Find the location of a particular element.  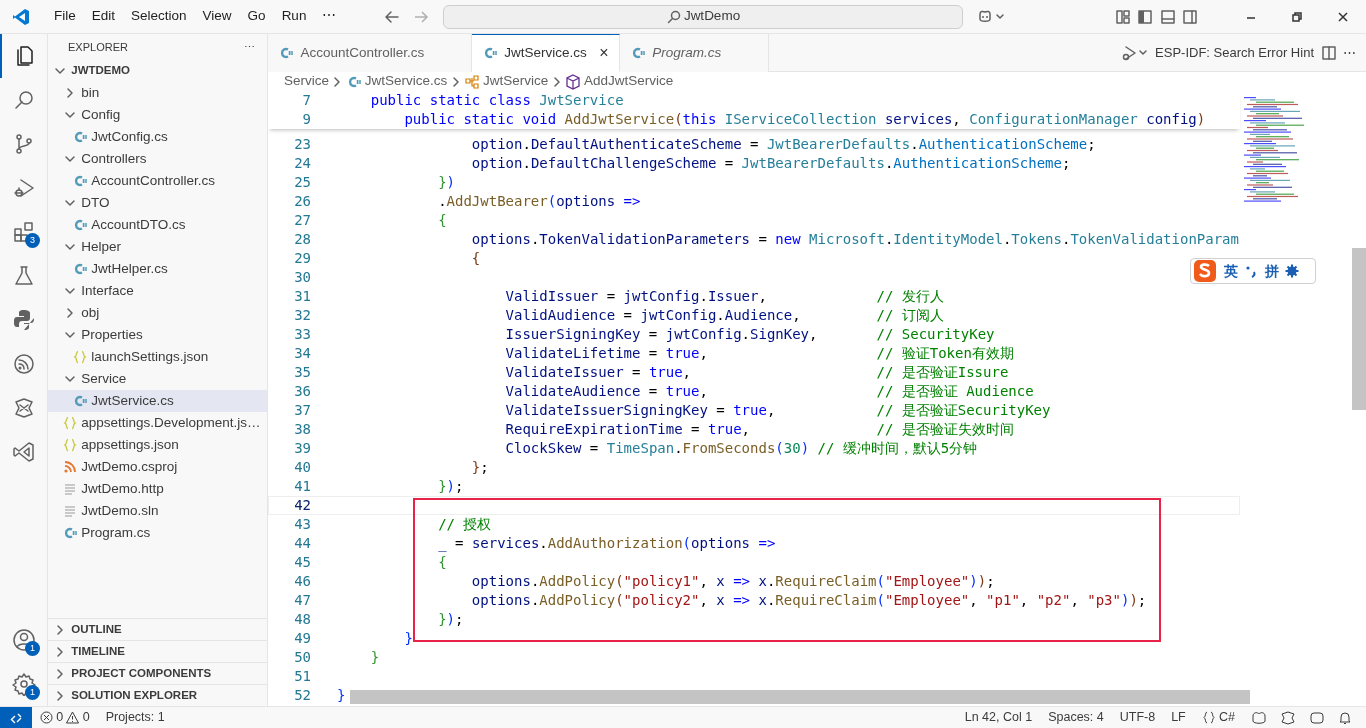

back-arrow-icon is located at coordinates (392, 16).